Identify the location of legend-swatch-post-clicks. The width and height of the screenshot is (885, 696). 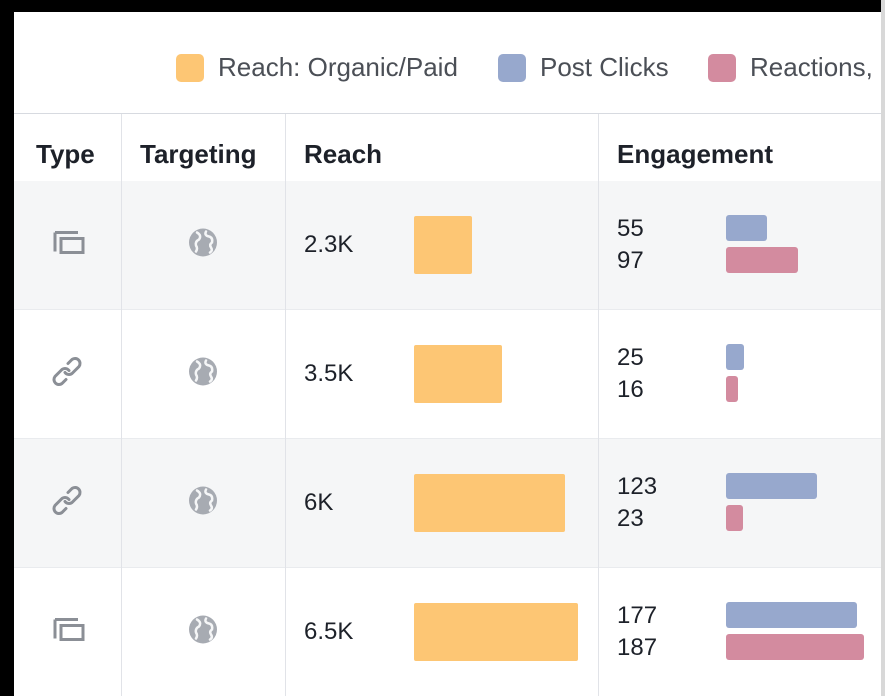
(512, 67).